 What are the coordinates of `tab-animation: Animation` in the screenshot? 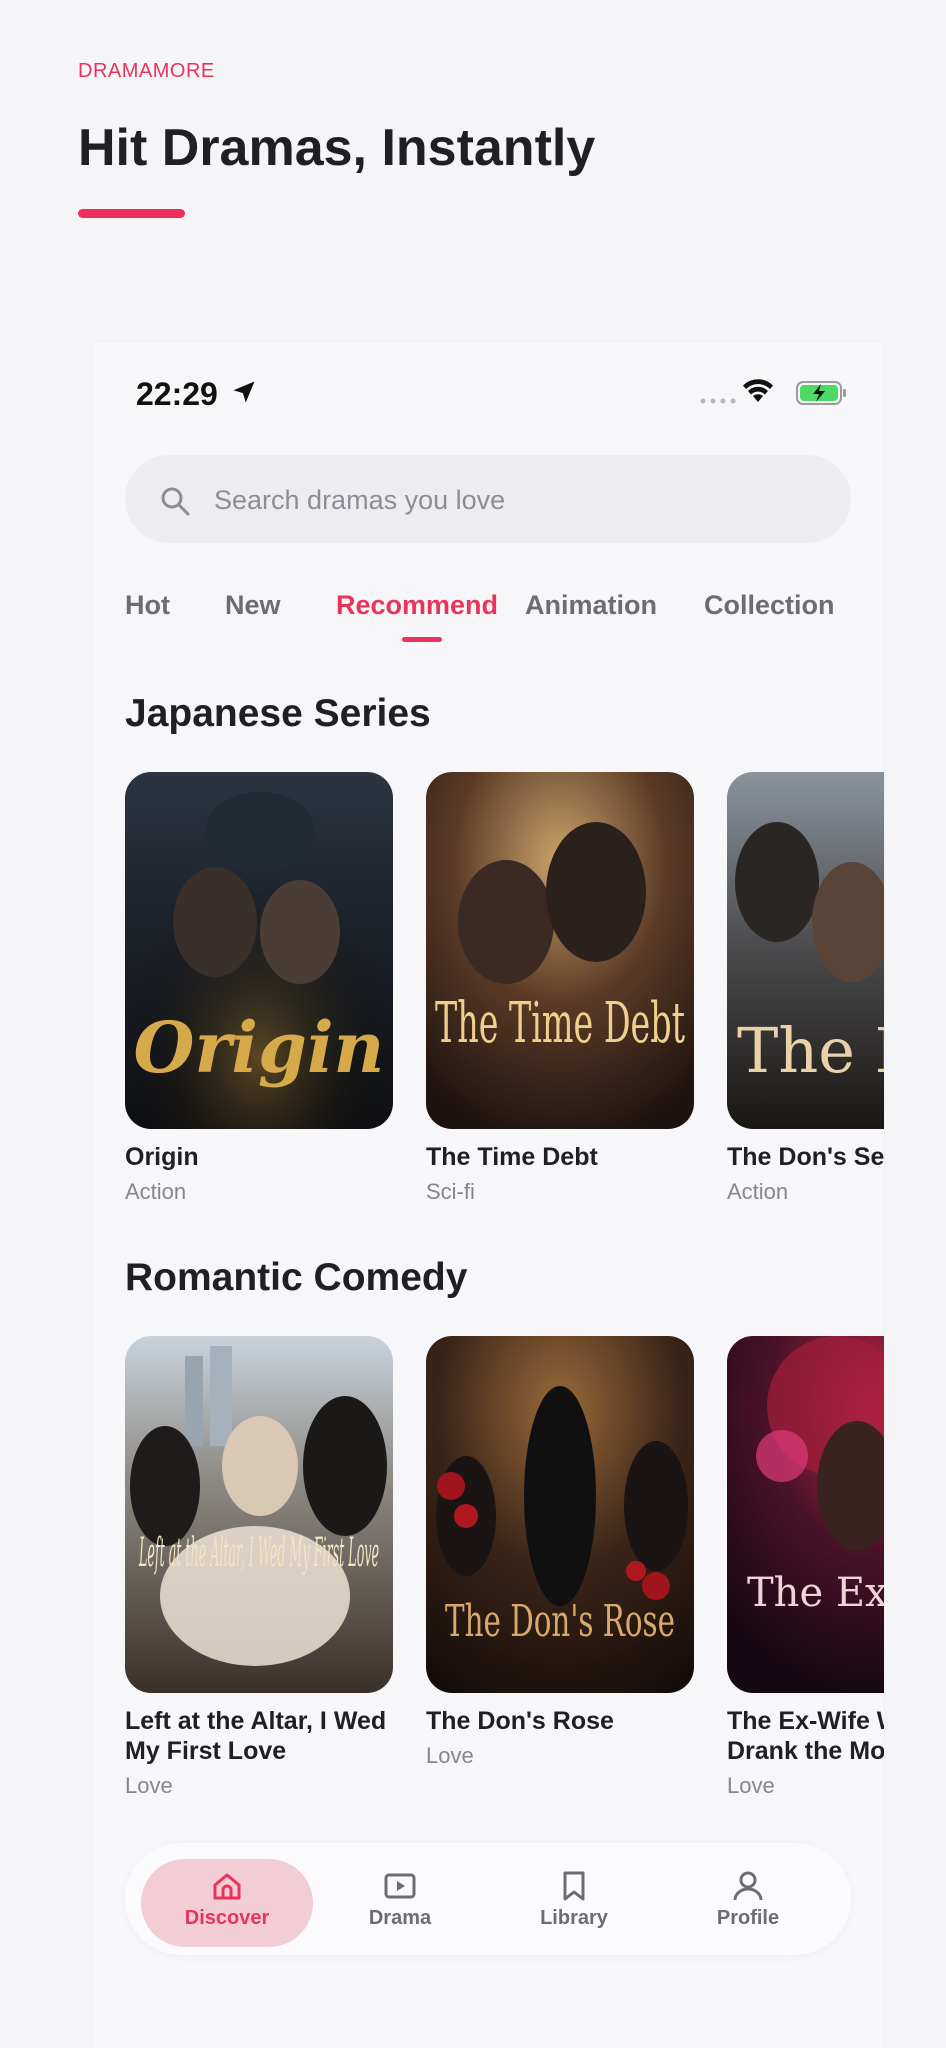 It's located at (591, 605).